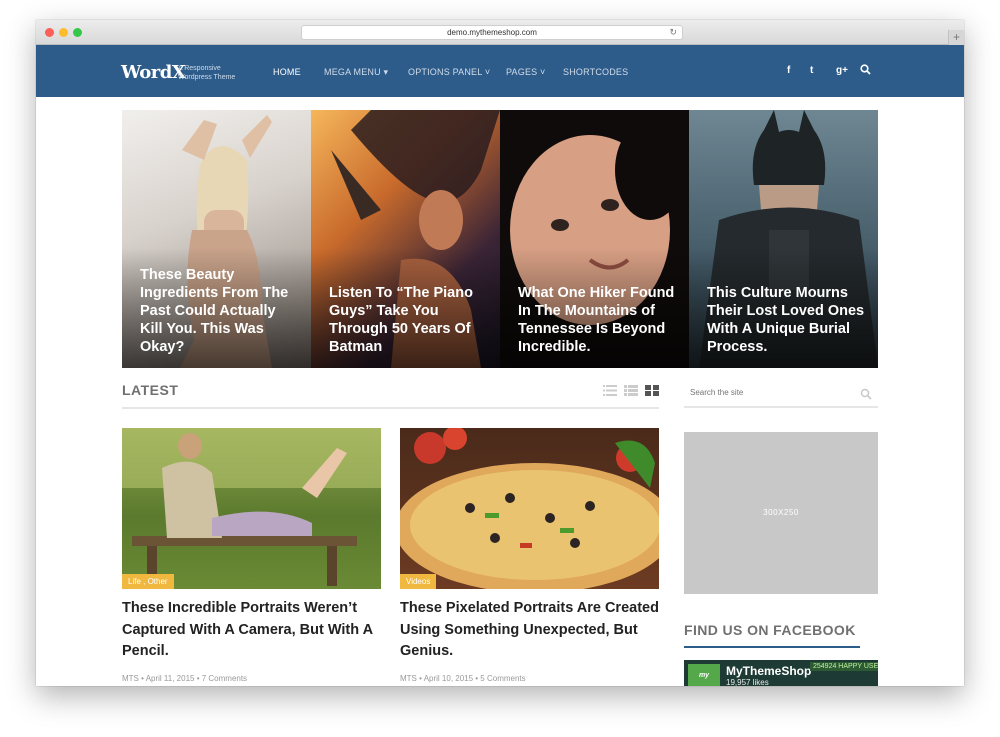 This screenshot has width=1000, height=737. Describe the element at coordinates (652, 390) in the screenshot. I see `grid-view-icon` at that location.